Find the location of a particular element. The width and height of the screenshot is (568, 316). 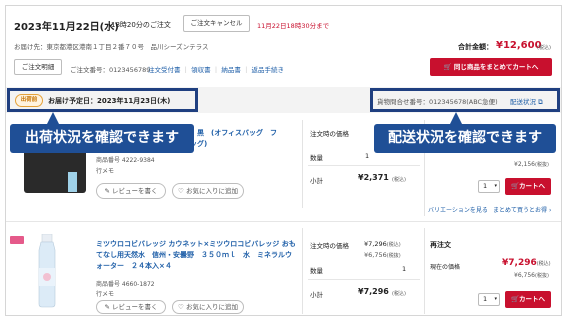

current-price: ¥7,296(税込) is located at coordinates (526, 263).